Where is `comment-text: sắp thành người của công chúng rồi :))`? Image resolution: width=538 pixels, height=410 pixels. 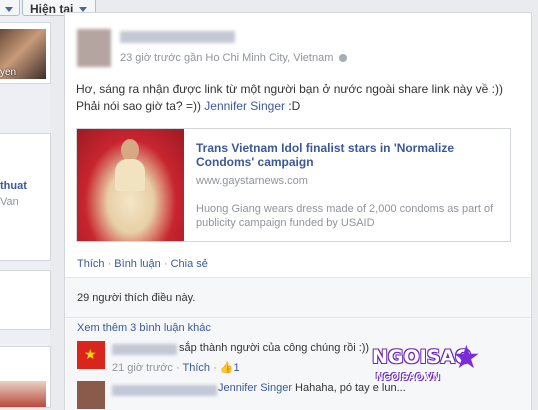
comment-text: sắp thành người của công chúng rồi :)) is located at coordinates (274, 348).